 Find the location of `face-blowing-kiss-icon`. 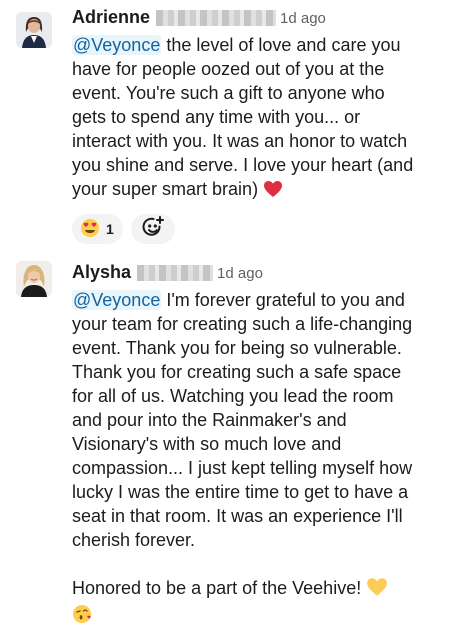

face-blowing-kiss-icon is located at coordinates (83, 617).